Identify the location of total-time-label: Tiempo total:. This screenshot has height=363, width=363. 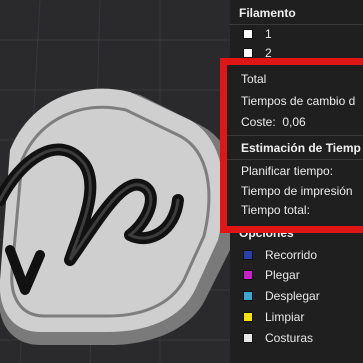
(275, 210).